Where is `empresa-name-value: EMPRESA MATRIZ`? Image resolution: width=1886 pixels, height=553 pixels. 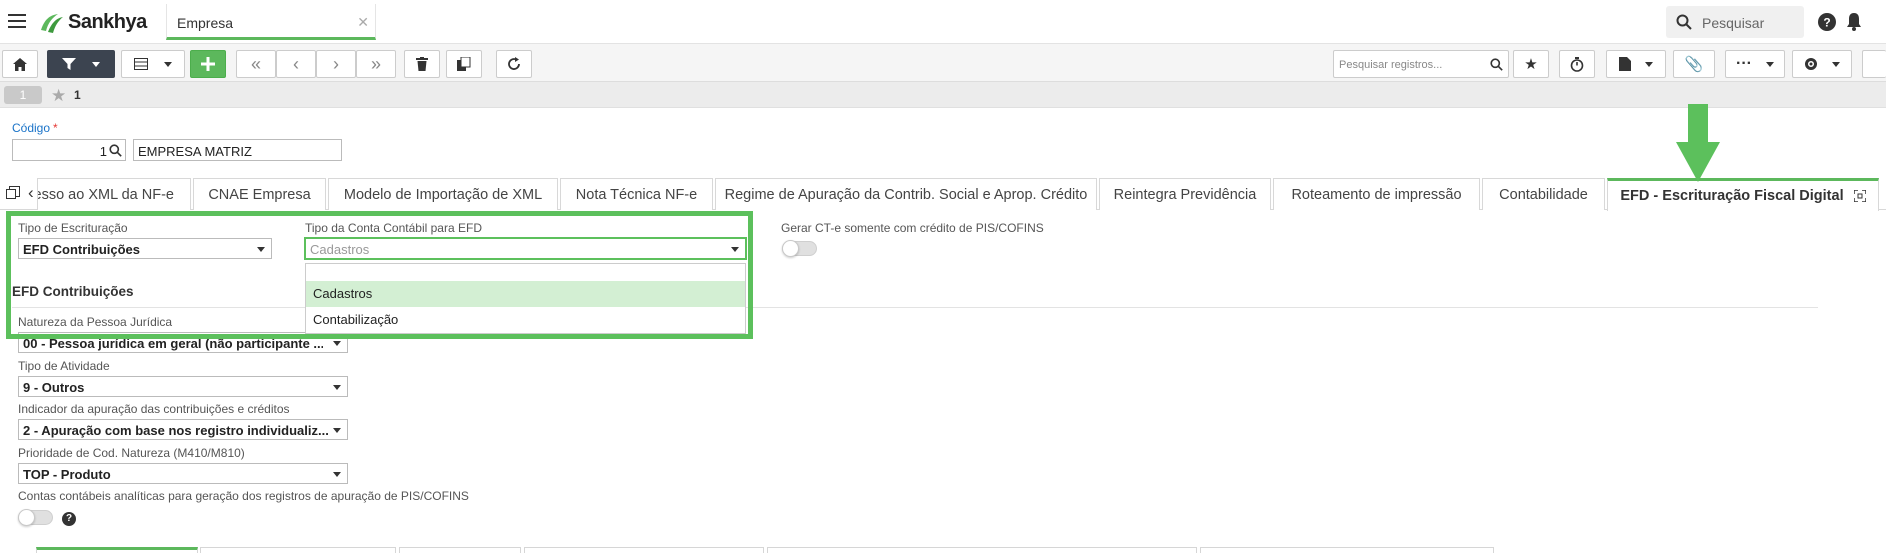
empresa-name-value: EMPRESA MATRIZ is located at coordinates (195, 151).